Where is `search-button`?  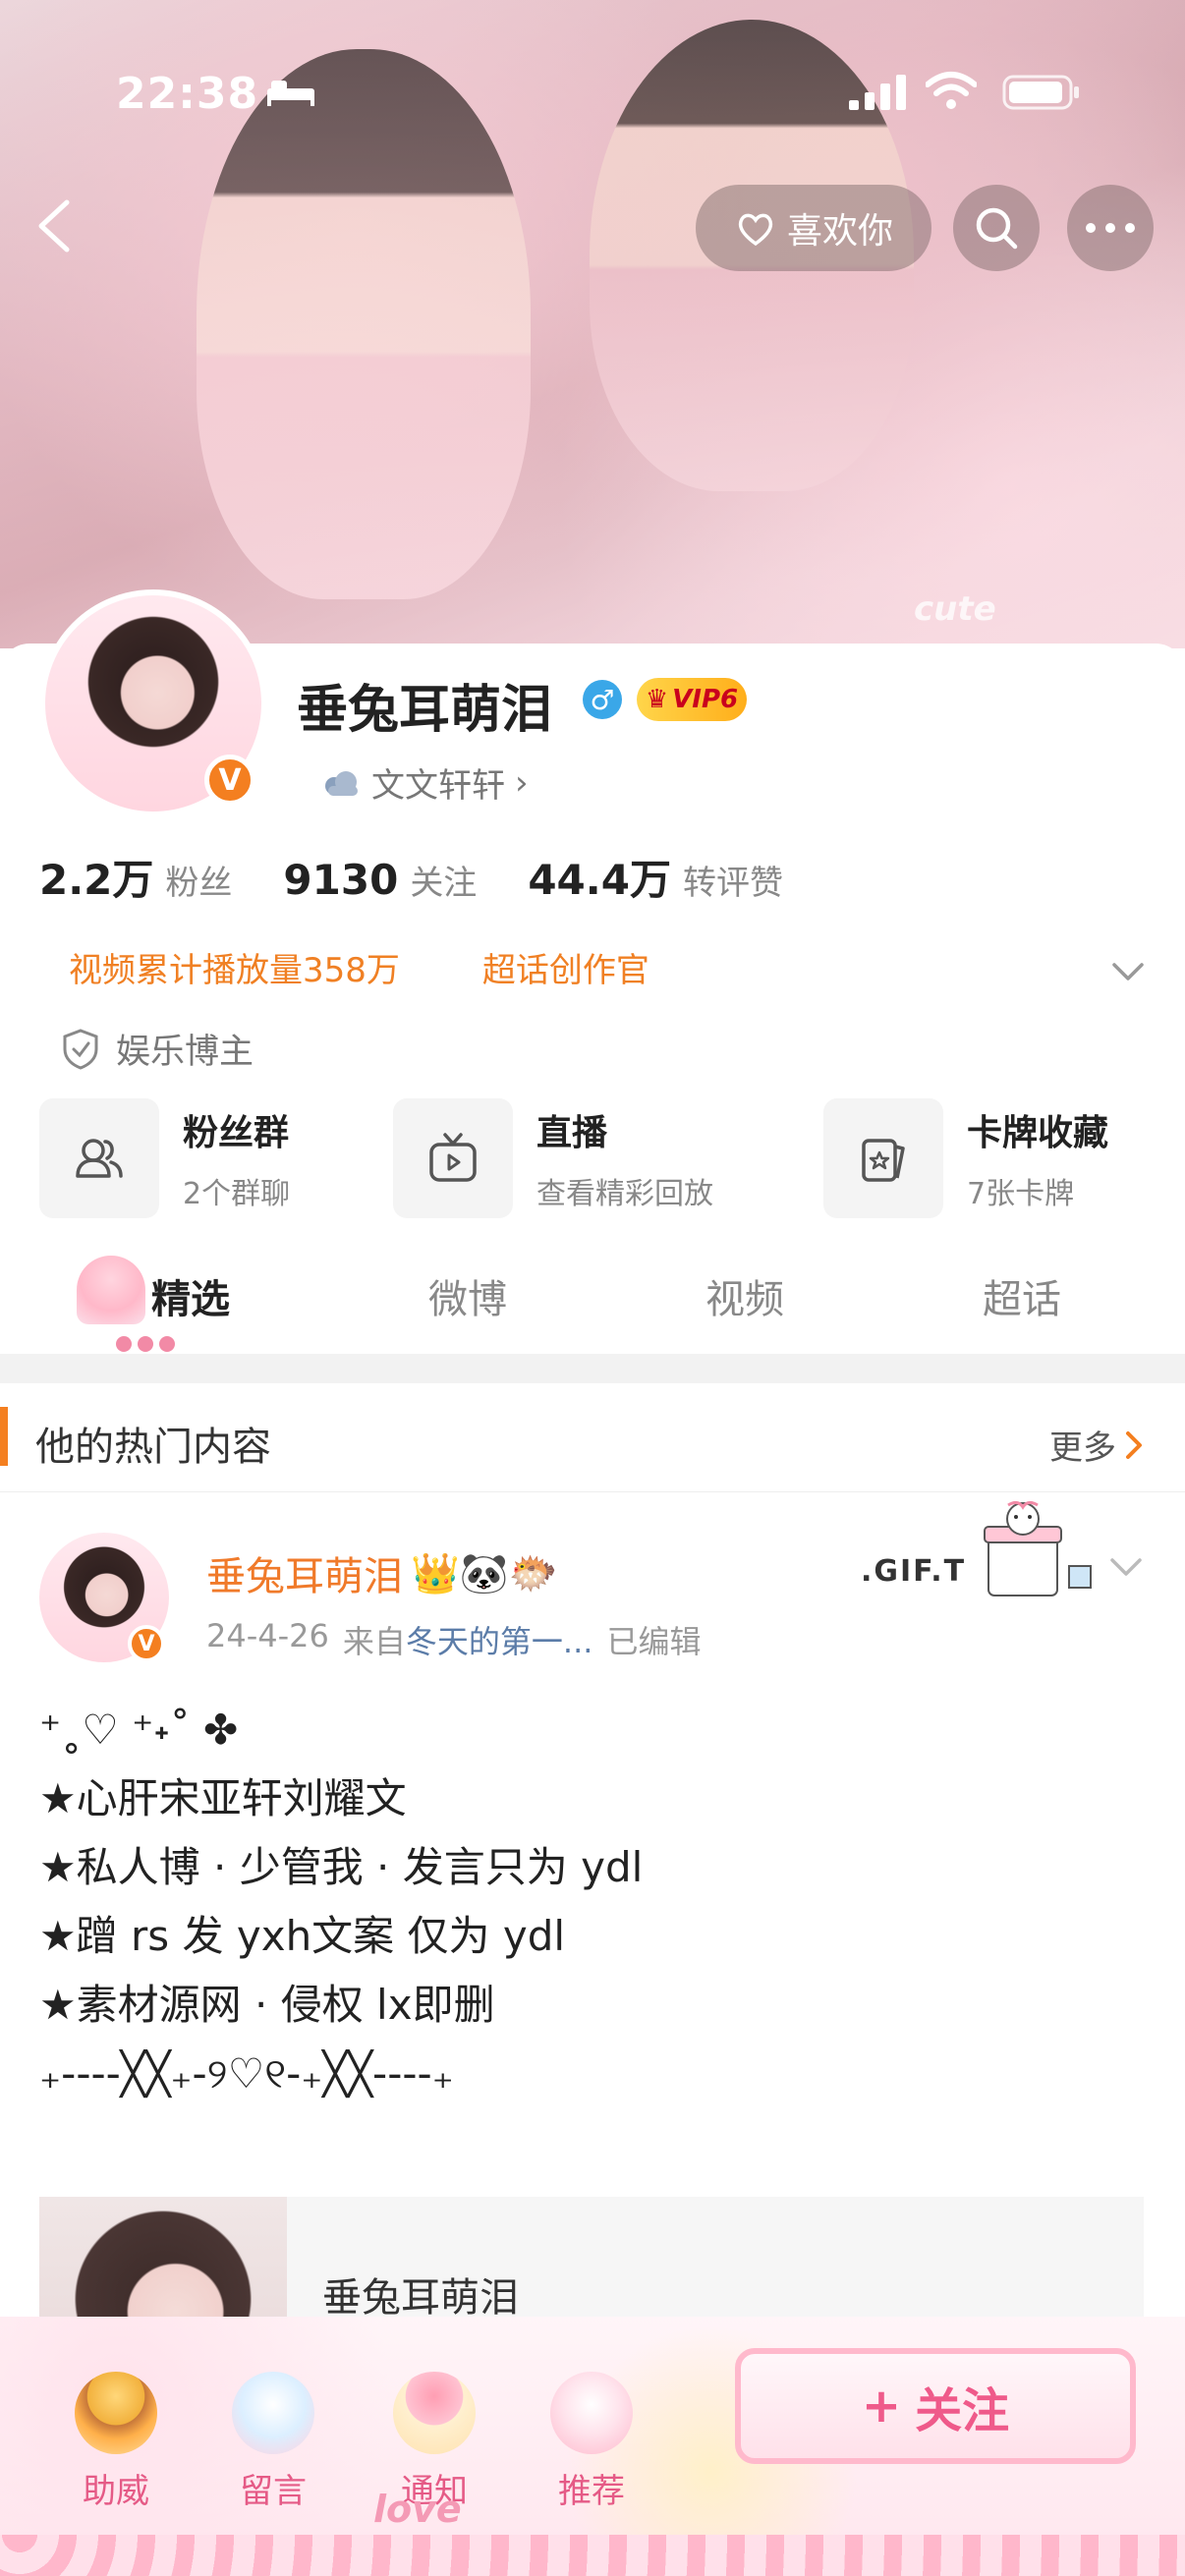
search-button is located at coordinates (997, 228).